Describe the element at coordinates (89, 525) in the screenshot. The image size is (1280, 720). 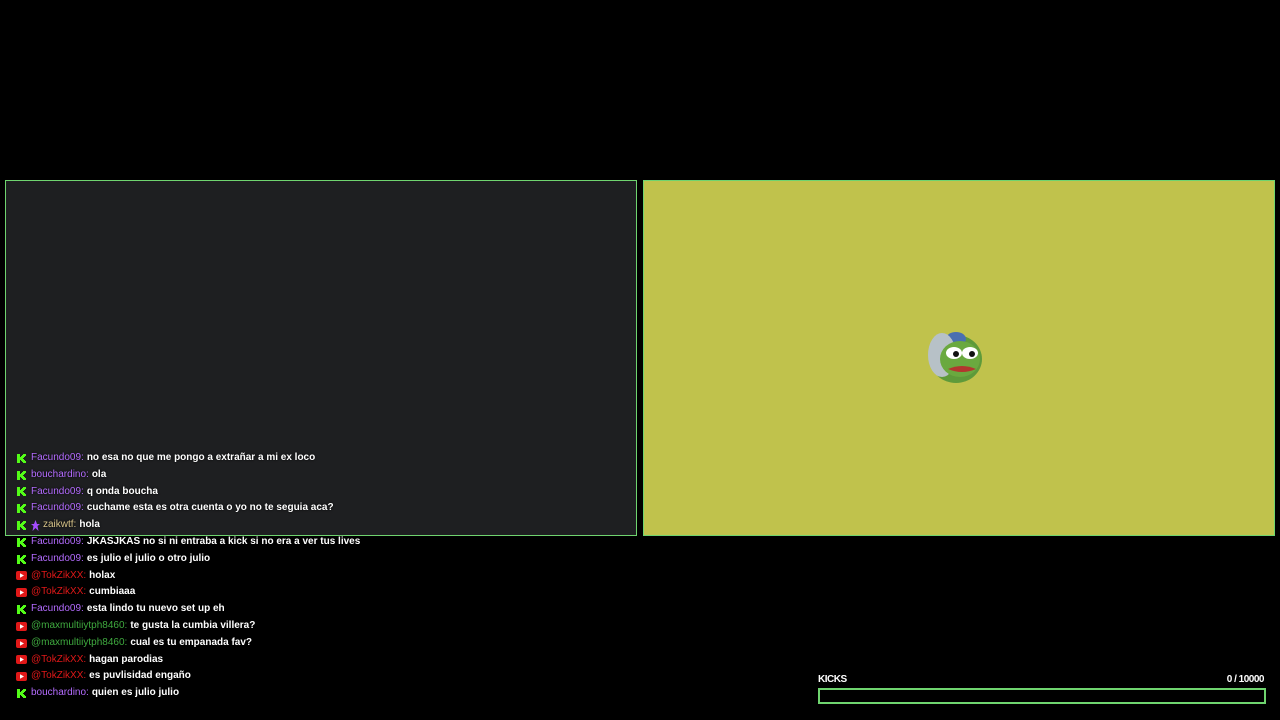
I see `chat-message-text: hola` at that location.